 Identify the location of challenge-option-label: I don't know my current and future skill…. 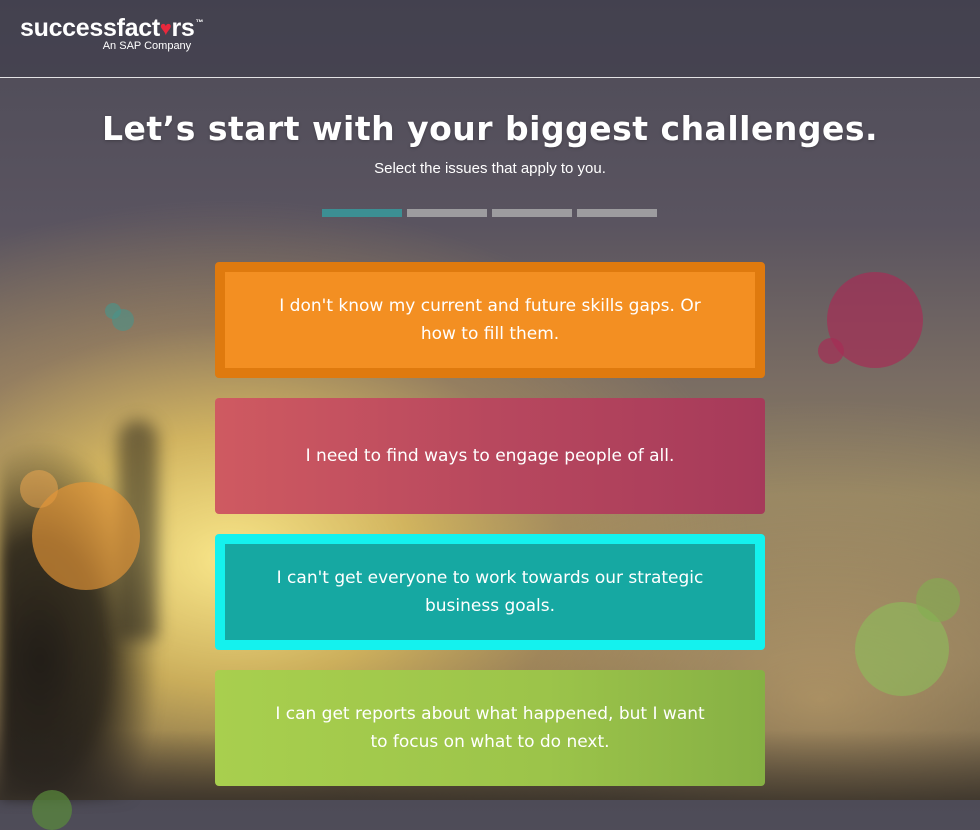
(490, 320).